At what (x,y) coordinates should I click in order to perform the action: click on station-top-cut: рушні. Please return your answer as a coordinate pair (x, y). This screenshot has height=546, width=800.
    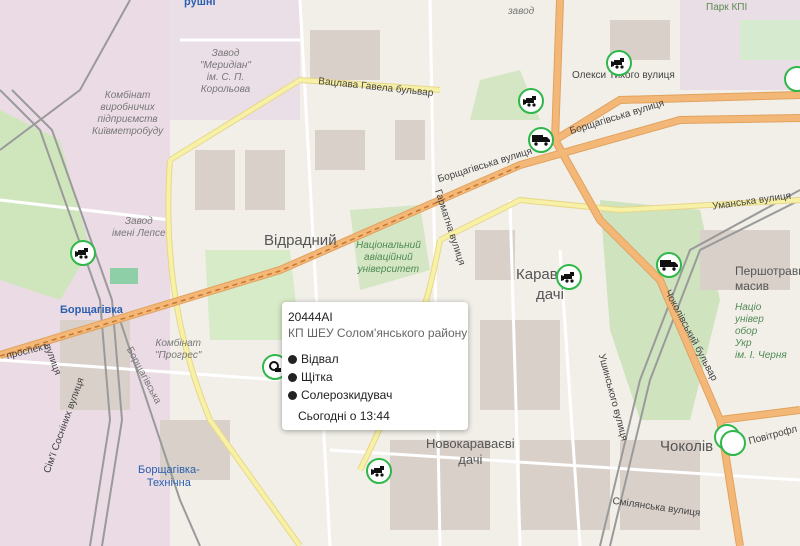
    Looking at the image, I should click on (200, 4).